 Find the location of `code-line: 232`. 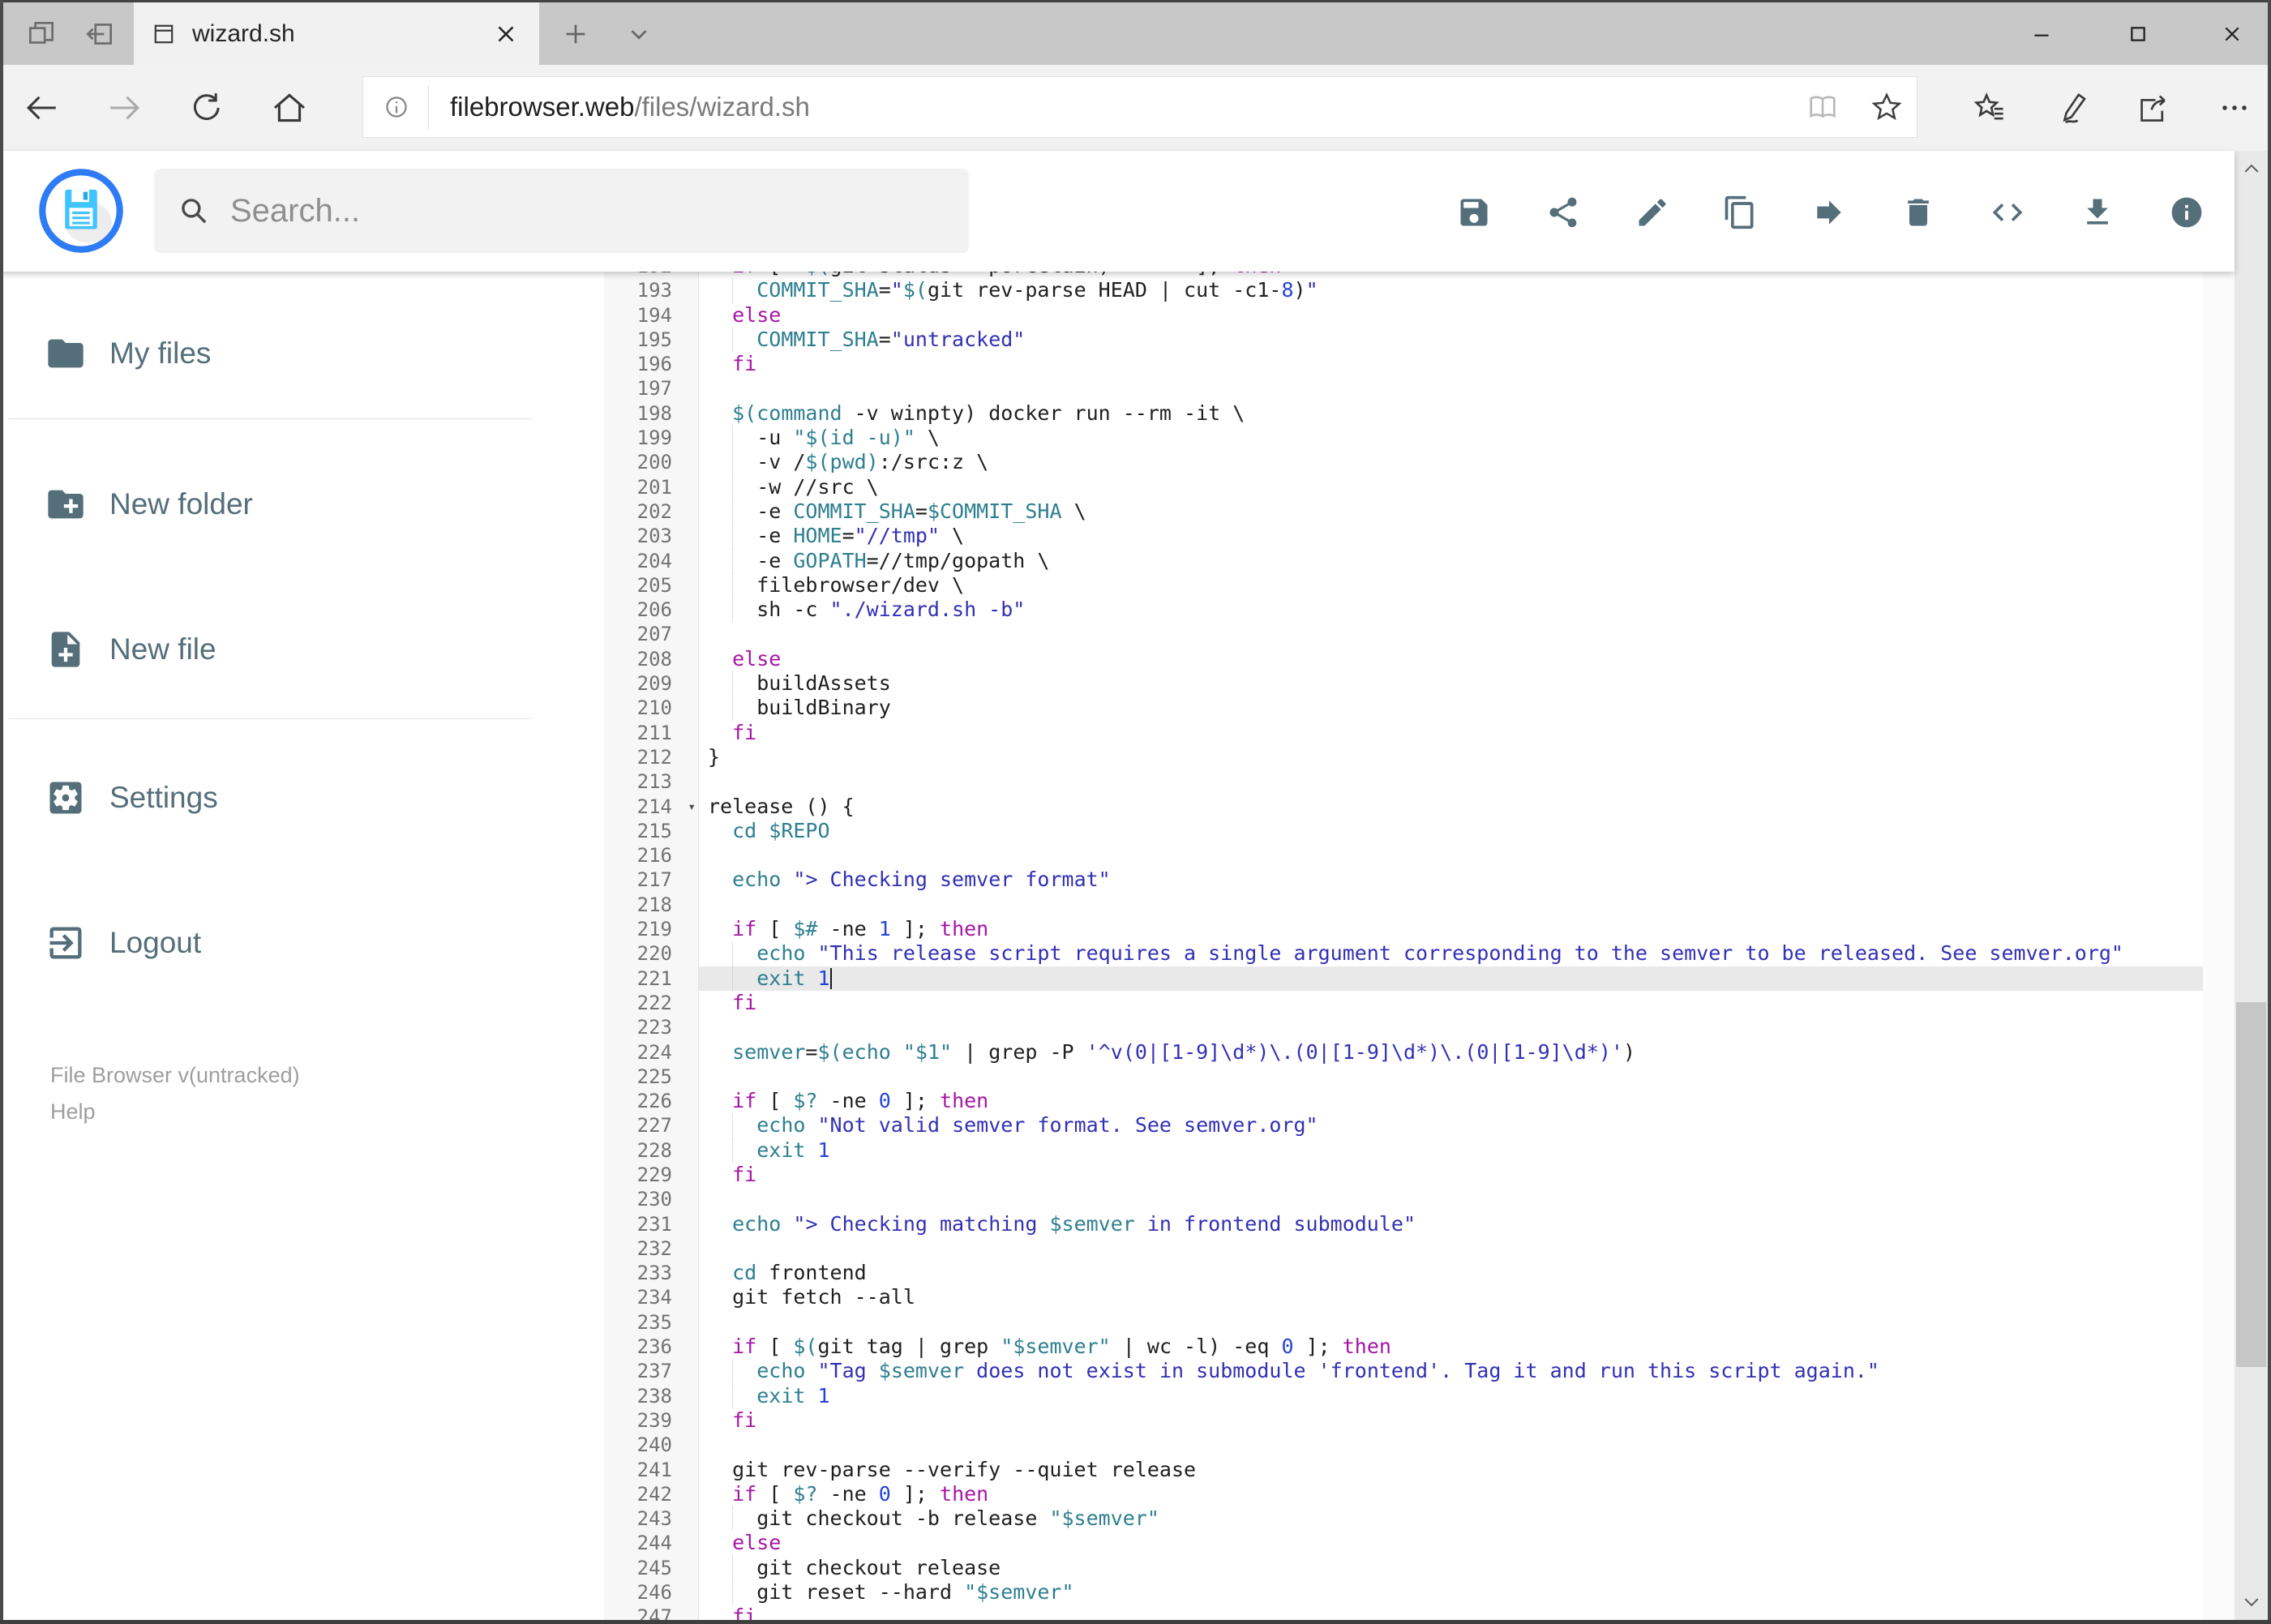

code-line: 232 is located at coordinates (1403, 1249).